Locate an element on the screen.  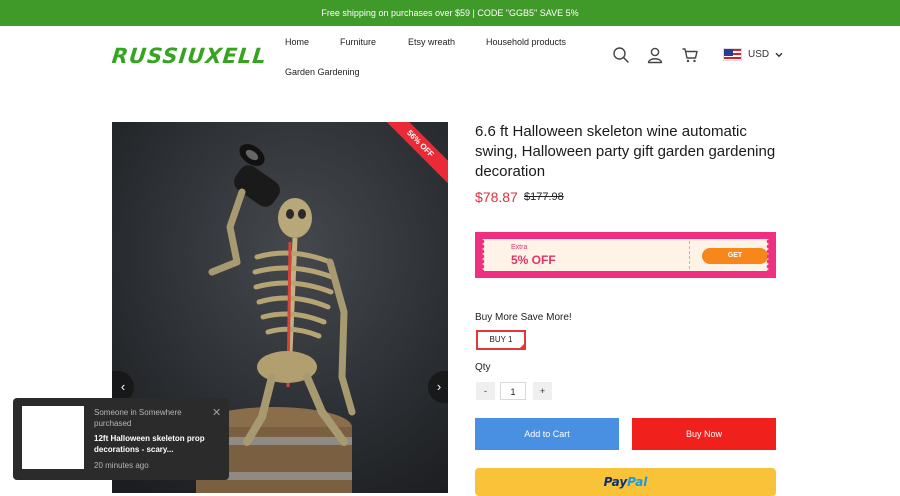
nav-etsy-wreath: Etsy wreath is located at coordinates (431, 42).